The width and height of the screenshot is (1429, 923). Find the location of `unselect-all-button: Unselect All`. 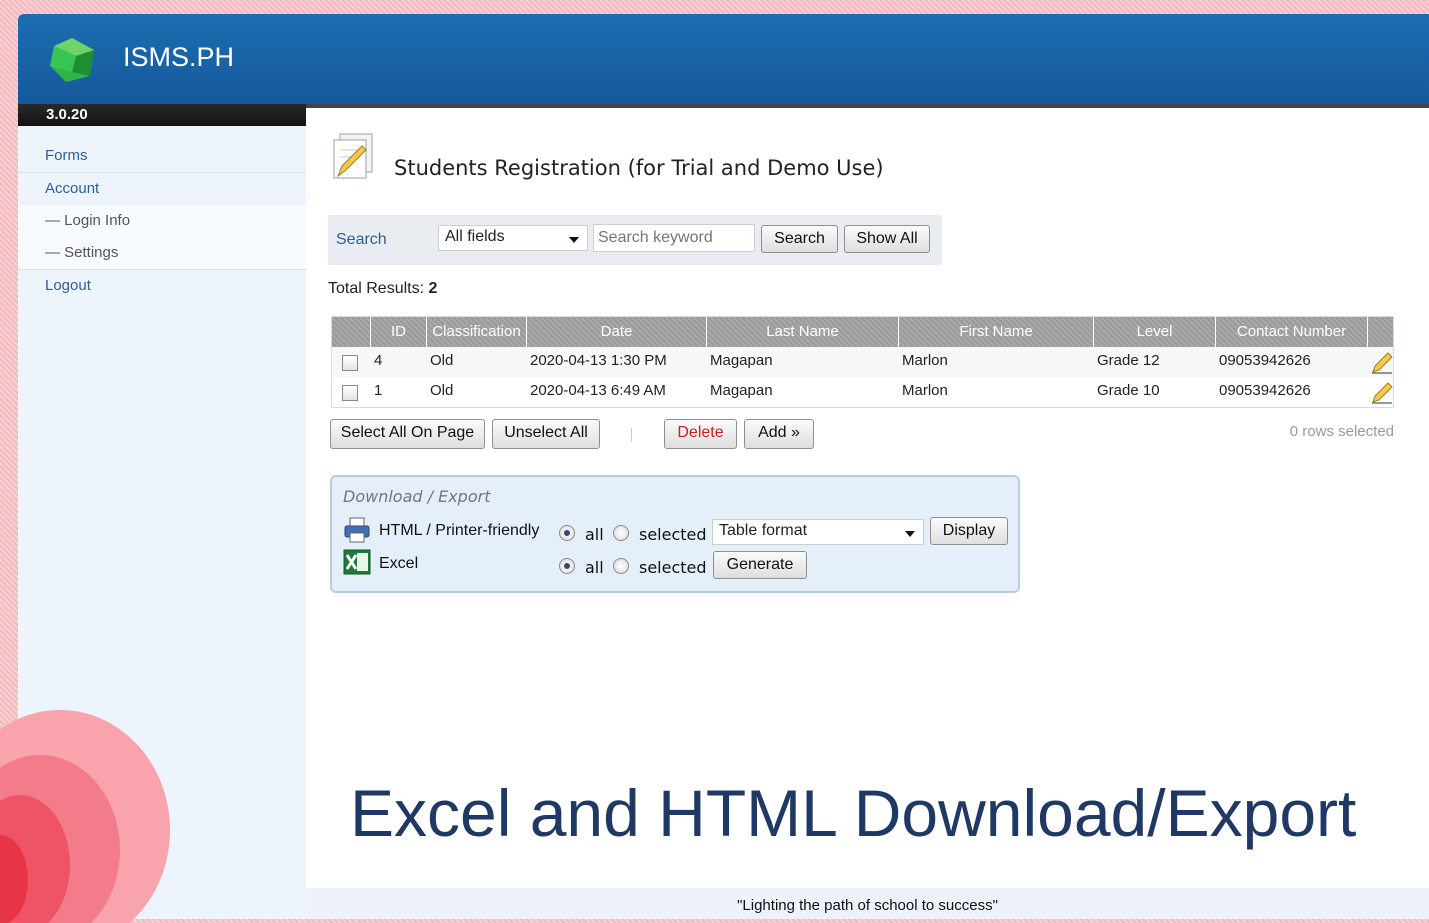

unselect-all-button: Unselect All is located at coordinates (546, 434).